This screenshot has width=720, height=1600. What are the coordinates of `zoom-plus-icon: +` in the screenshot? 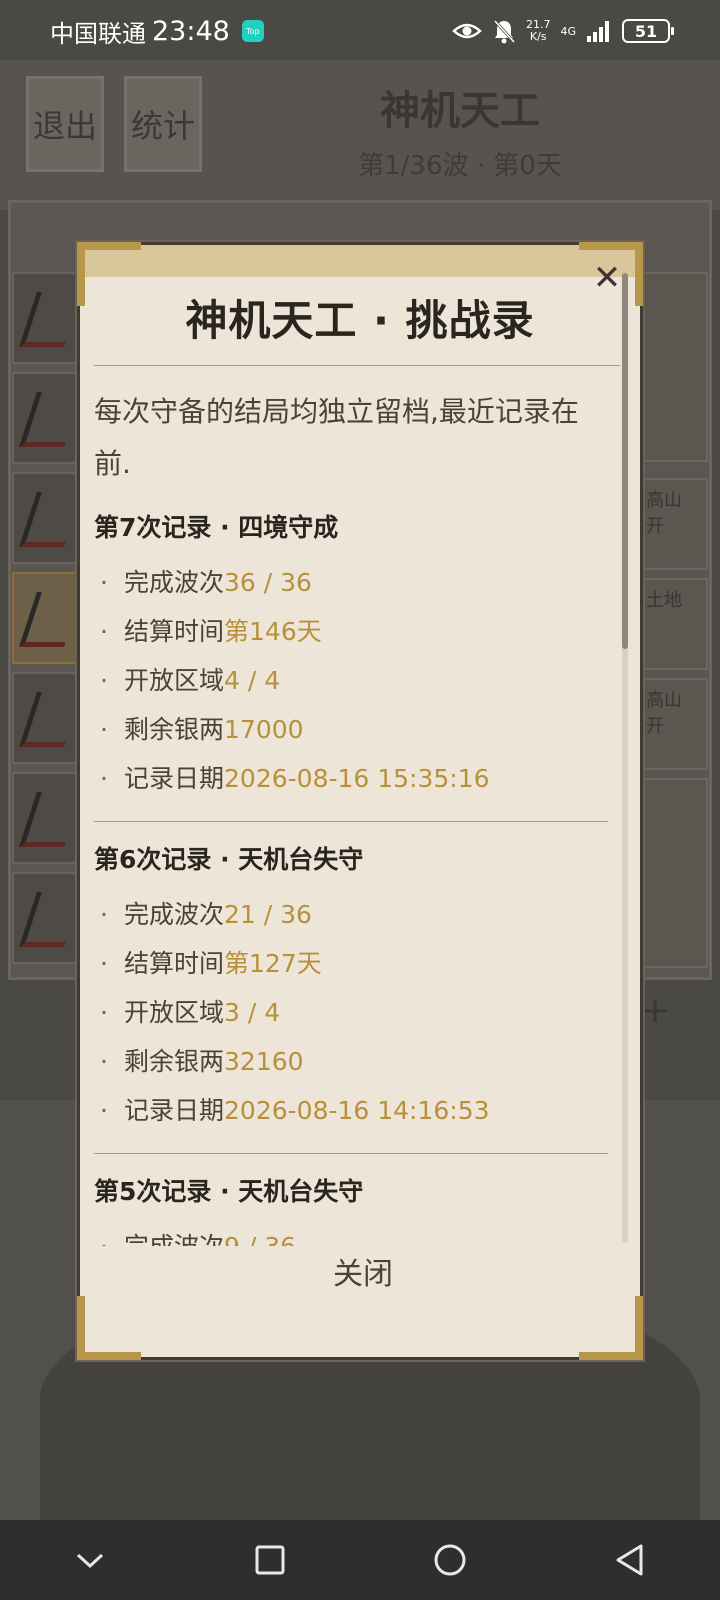 It's located at (655, 1010).